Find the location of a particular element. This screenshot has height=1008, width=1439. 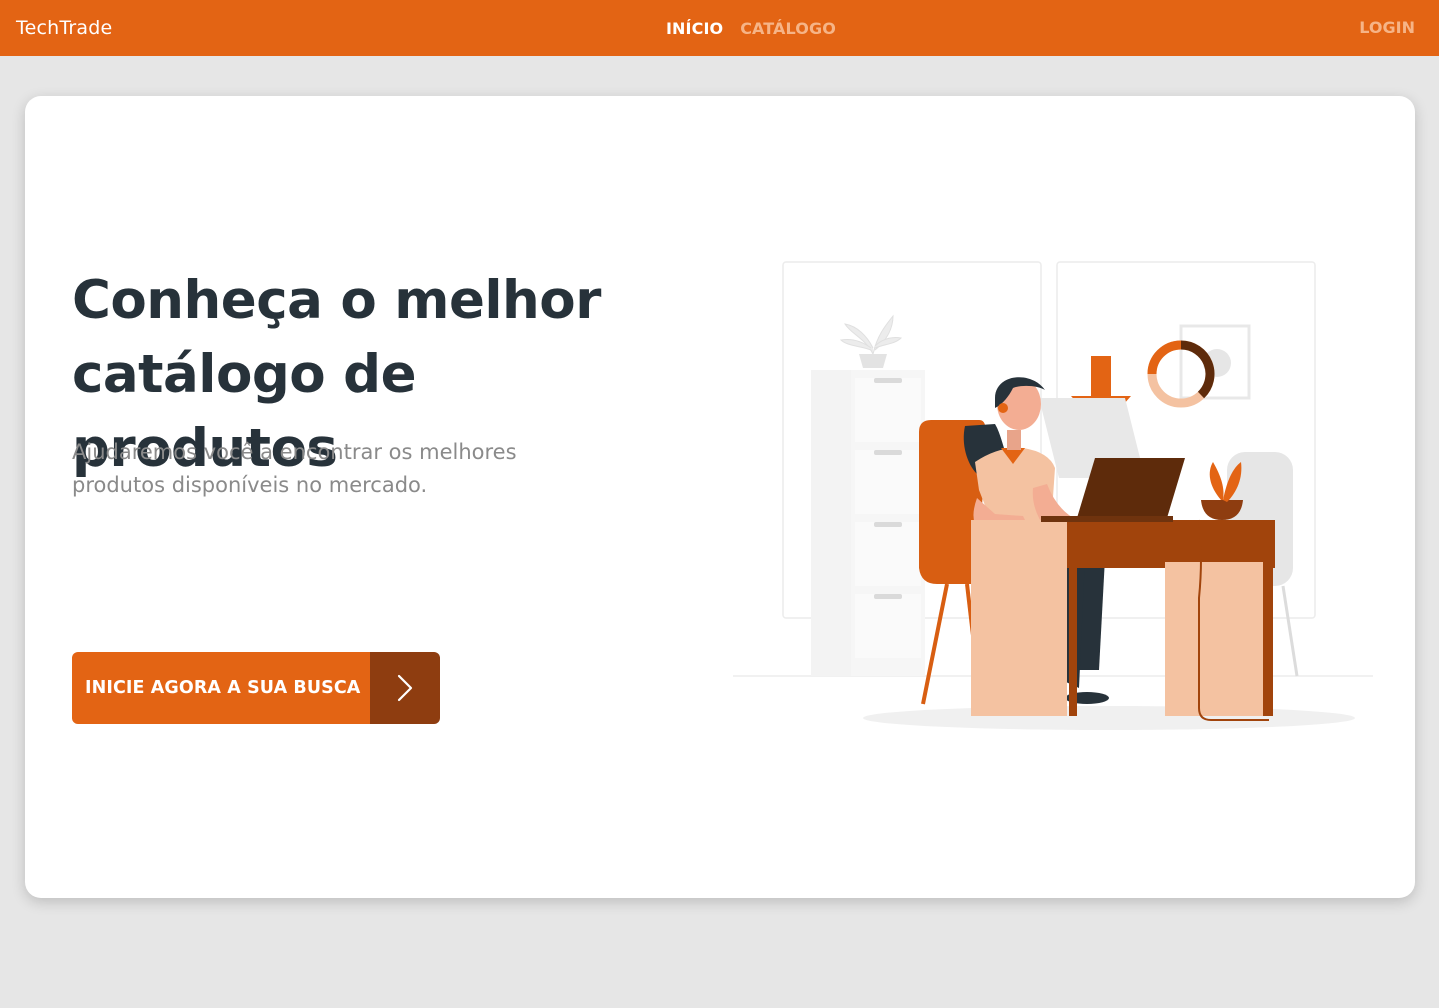

brand-logo: TechTrade is located at coordinates (64, 28).